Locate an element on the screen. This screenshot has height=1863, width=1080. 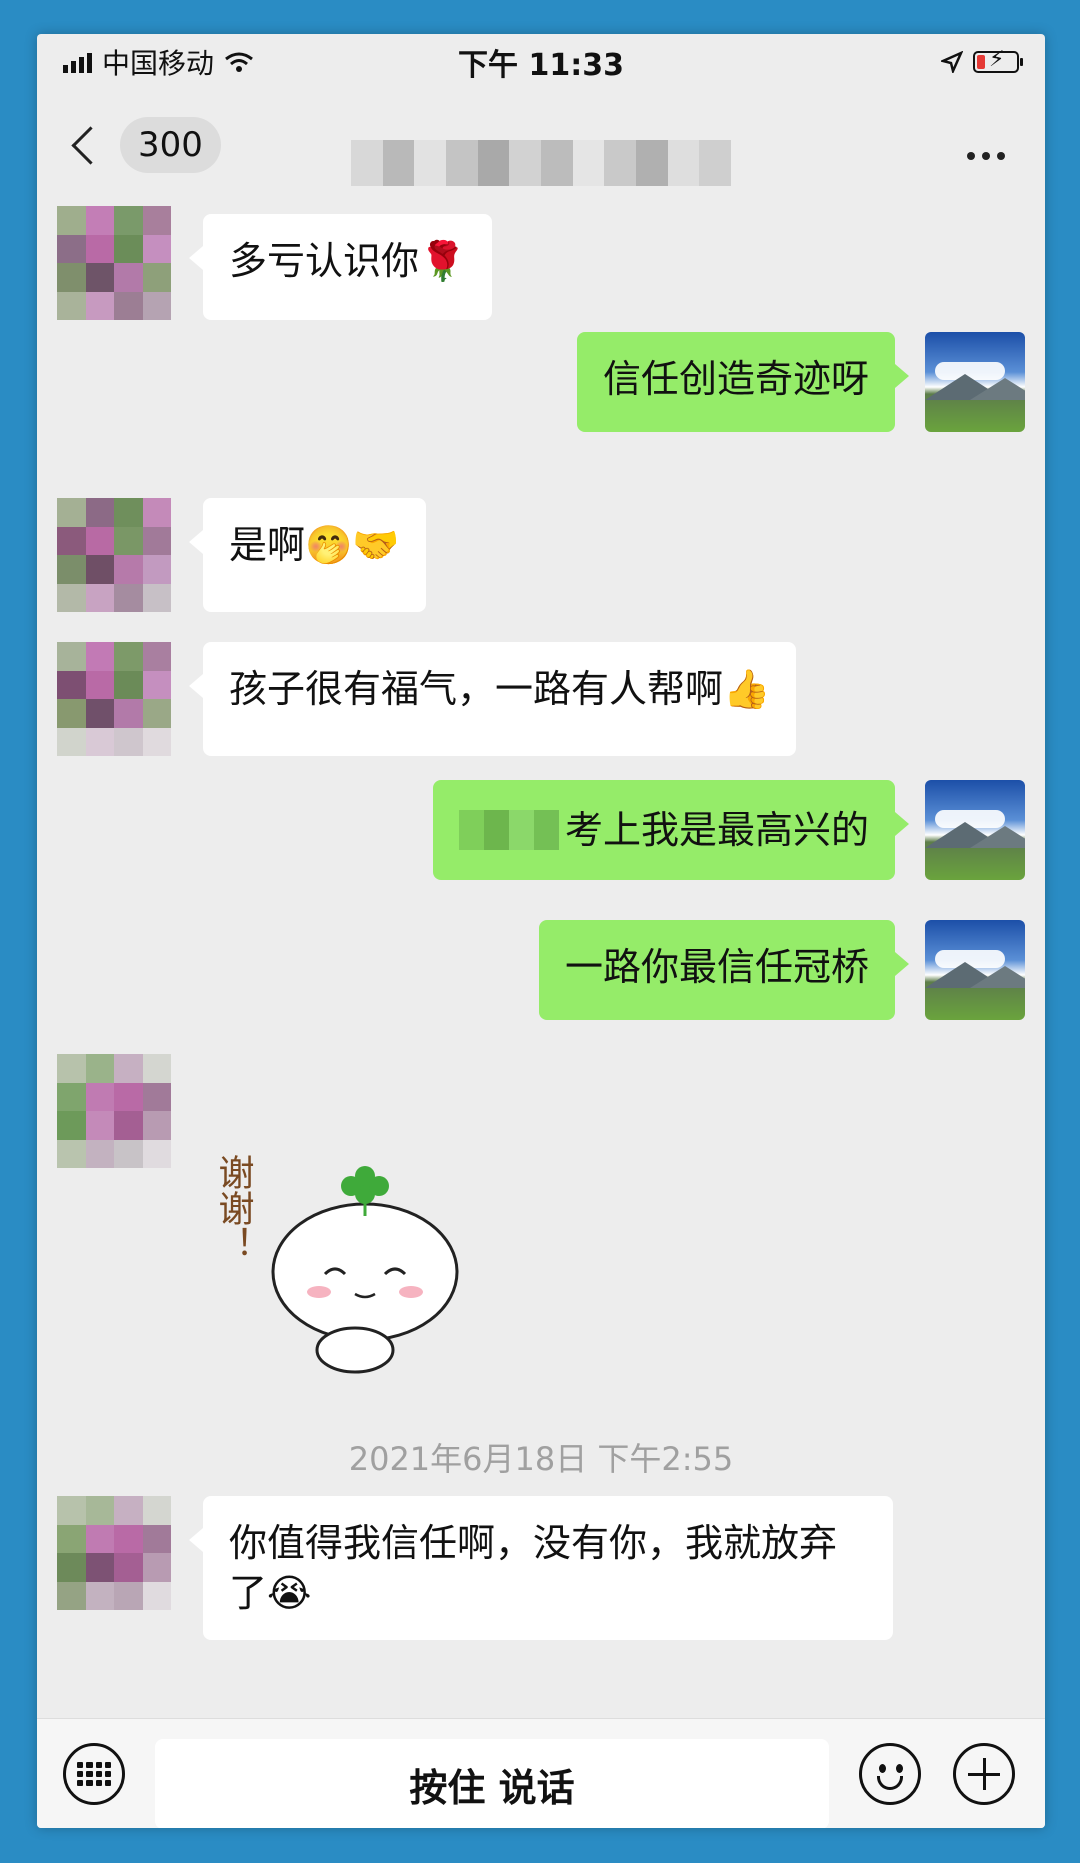
message-bubble-received: 多亏认识你🌹 is located at coordinates (340, 267).